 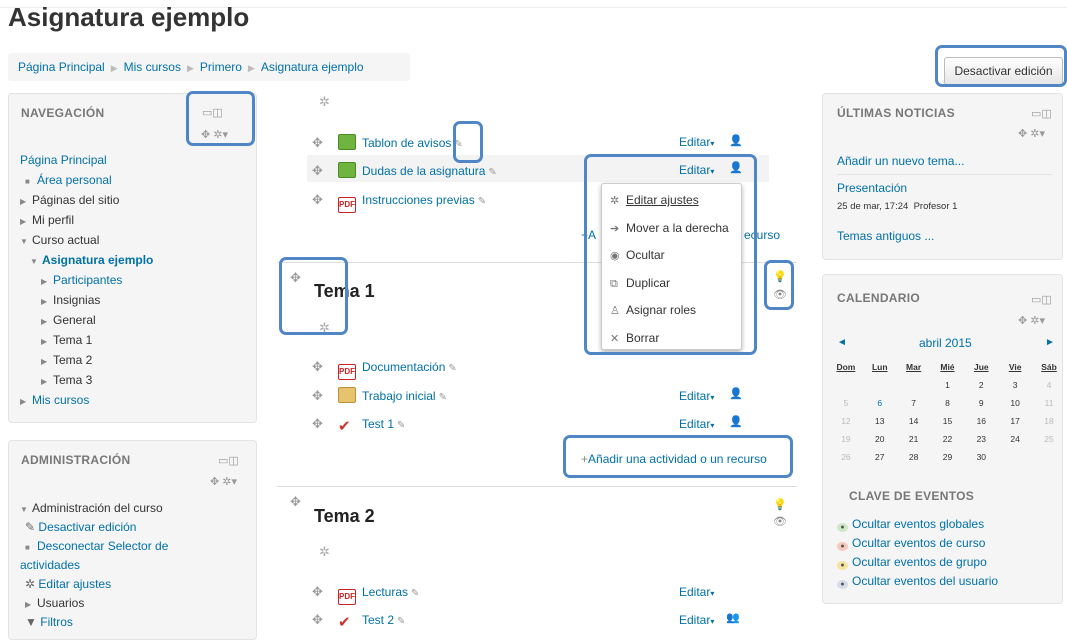 What do you see at coordinates (423, 171) in the screenshot?
I see `activity-link: Dudas de la asignatura` at bounding box center [423, 171].